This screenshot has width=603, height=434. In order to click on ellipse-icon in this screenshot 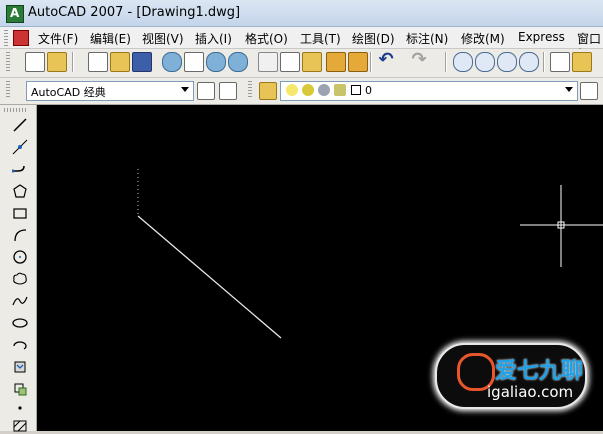, I will do `click(20, 323)`.